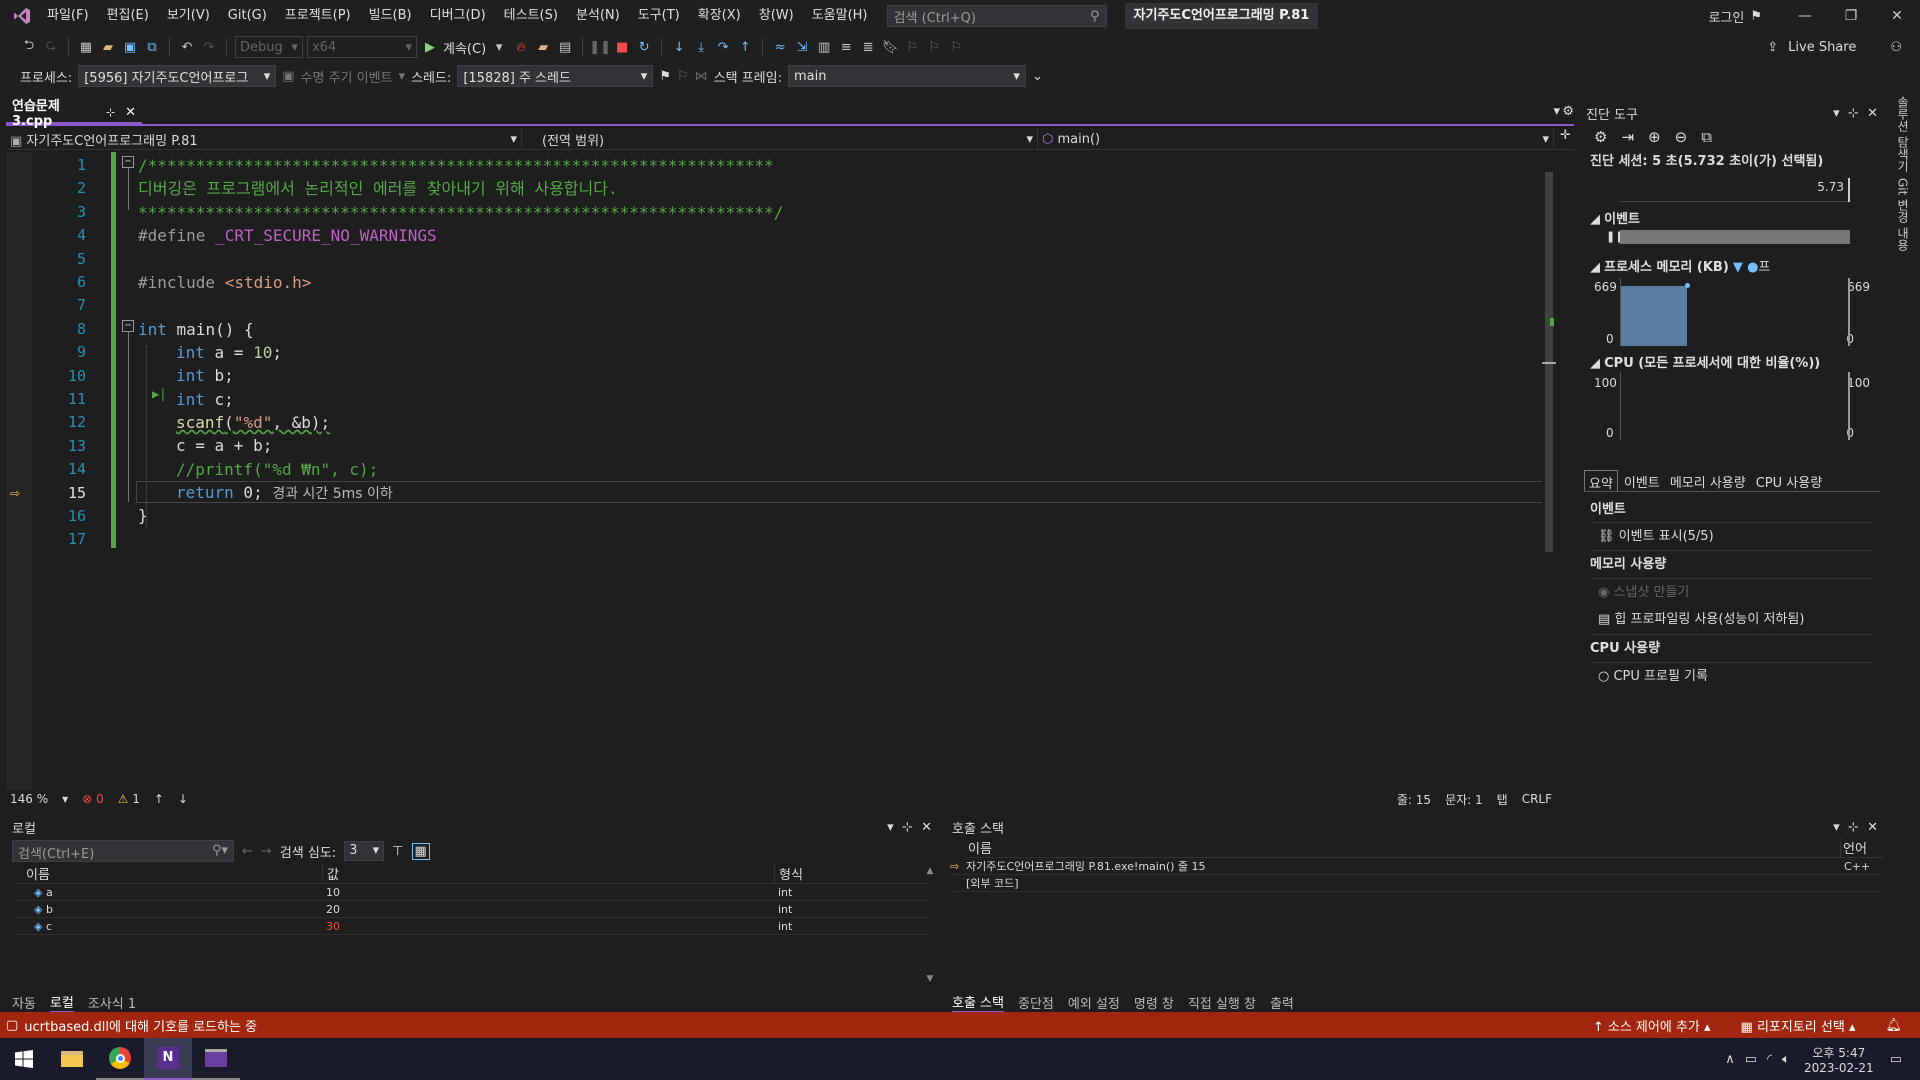 This screenshot has width=1920, height=1080. What do you see at coordinates (1896, 47) in the screenshot?
I see `person-icon: ⚇` at bounding box center [1896, 47].